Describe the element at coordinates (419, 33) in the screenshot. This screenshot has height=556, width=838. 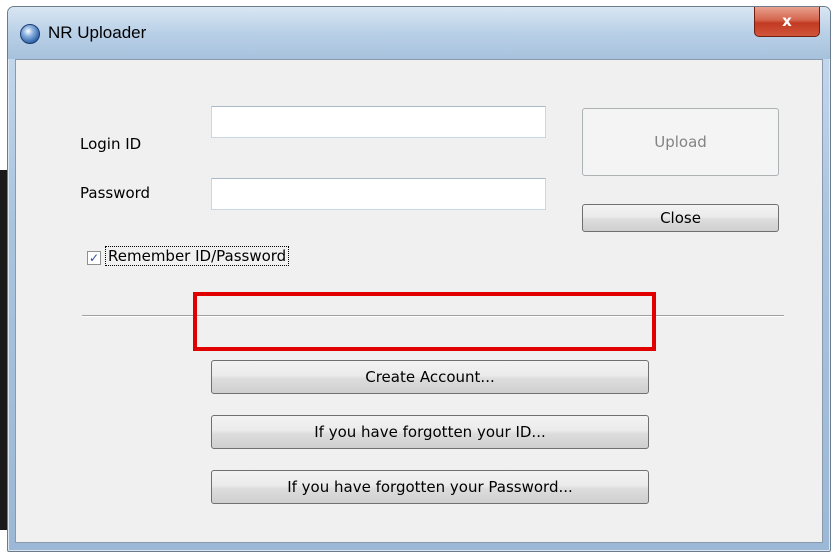
I see `title-bar: NR Uploader x` at that location.